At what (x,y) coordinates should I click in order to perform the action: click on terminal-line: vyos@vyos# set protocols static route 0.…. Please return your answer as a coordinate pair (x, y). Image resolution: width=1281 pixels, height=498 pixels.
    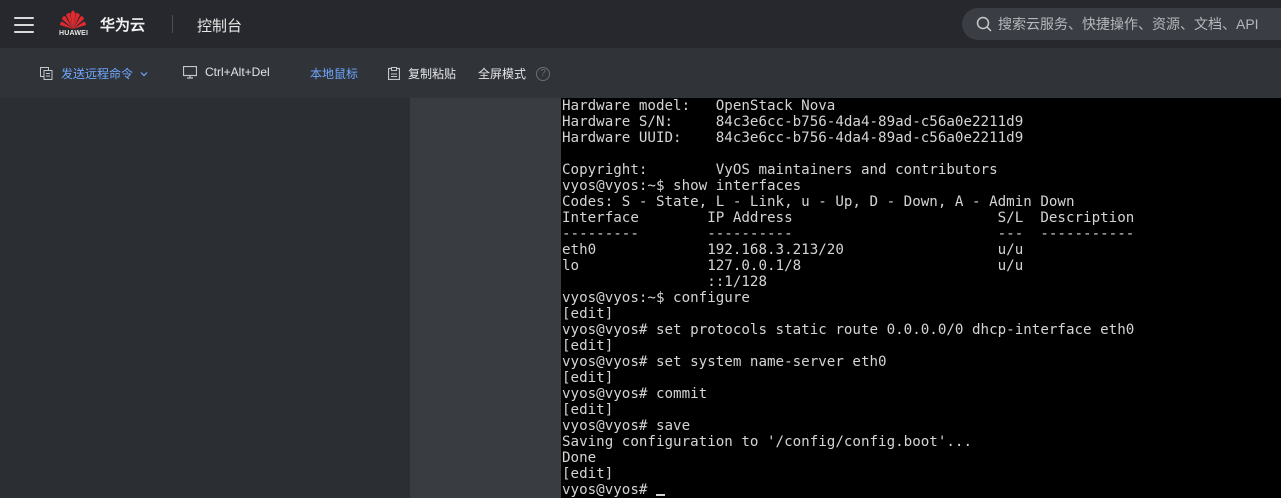
    Looking at the image, I should click on (848, 330).